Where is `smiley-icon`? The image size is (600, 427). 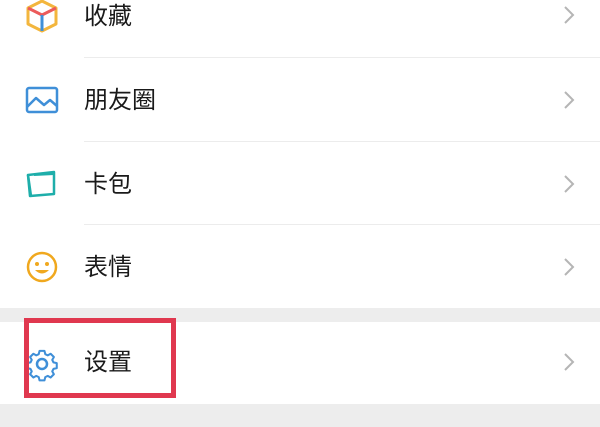 smiley-icon is located at coordinates (42, 267).